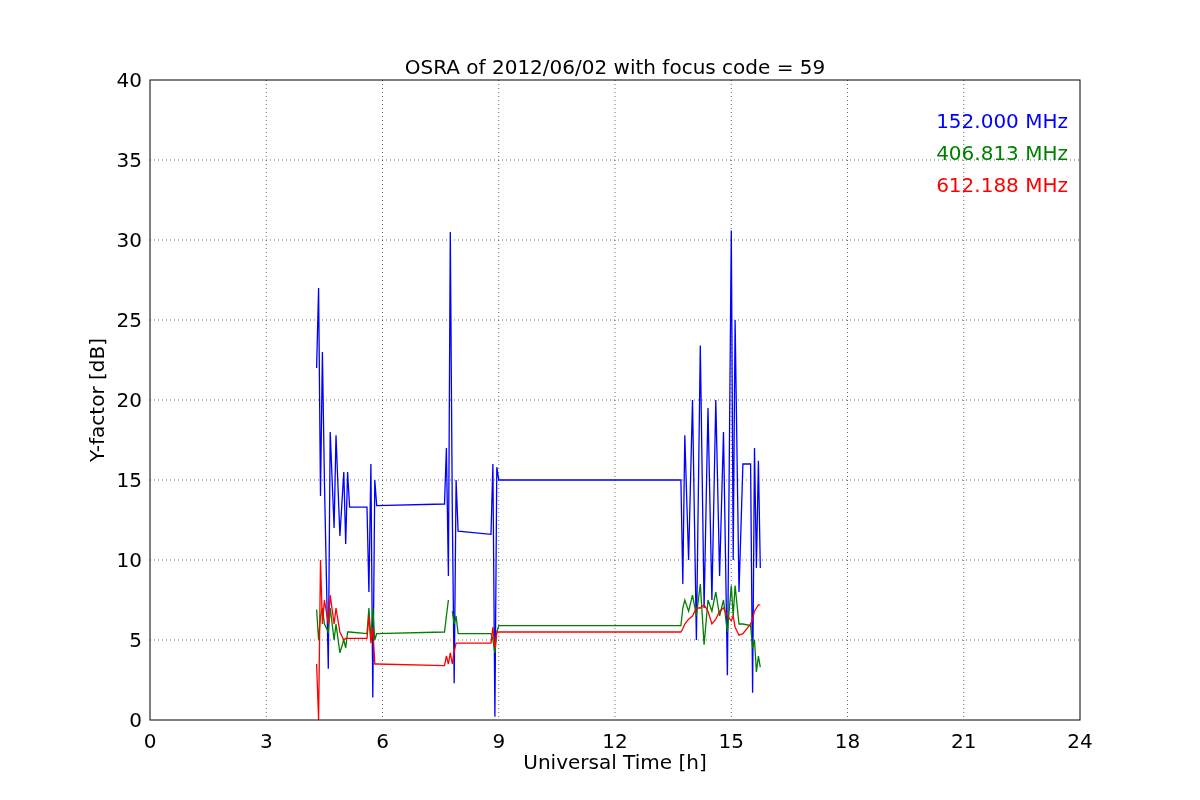 The image size is (1200, 800). Describe the element at coordinates (129, 240) in the screenshot. I see `y-tick-label: 30` at that location.